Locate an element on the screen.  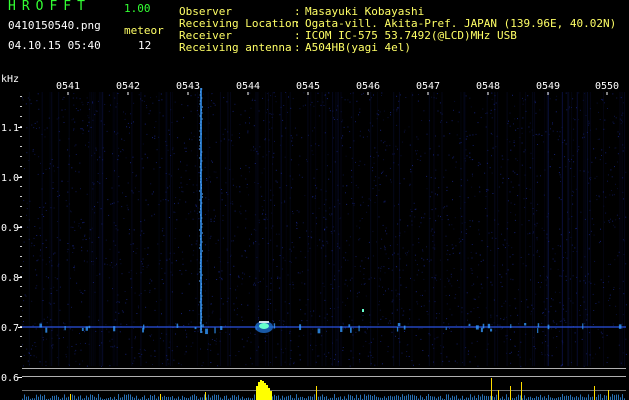
carrier-spot is located at coordinates (538, 331).